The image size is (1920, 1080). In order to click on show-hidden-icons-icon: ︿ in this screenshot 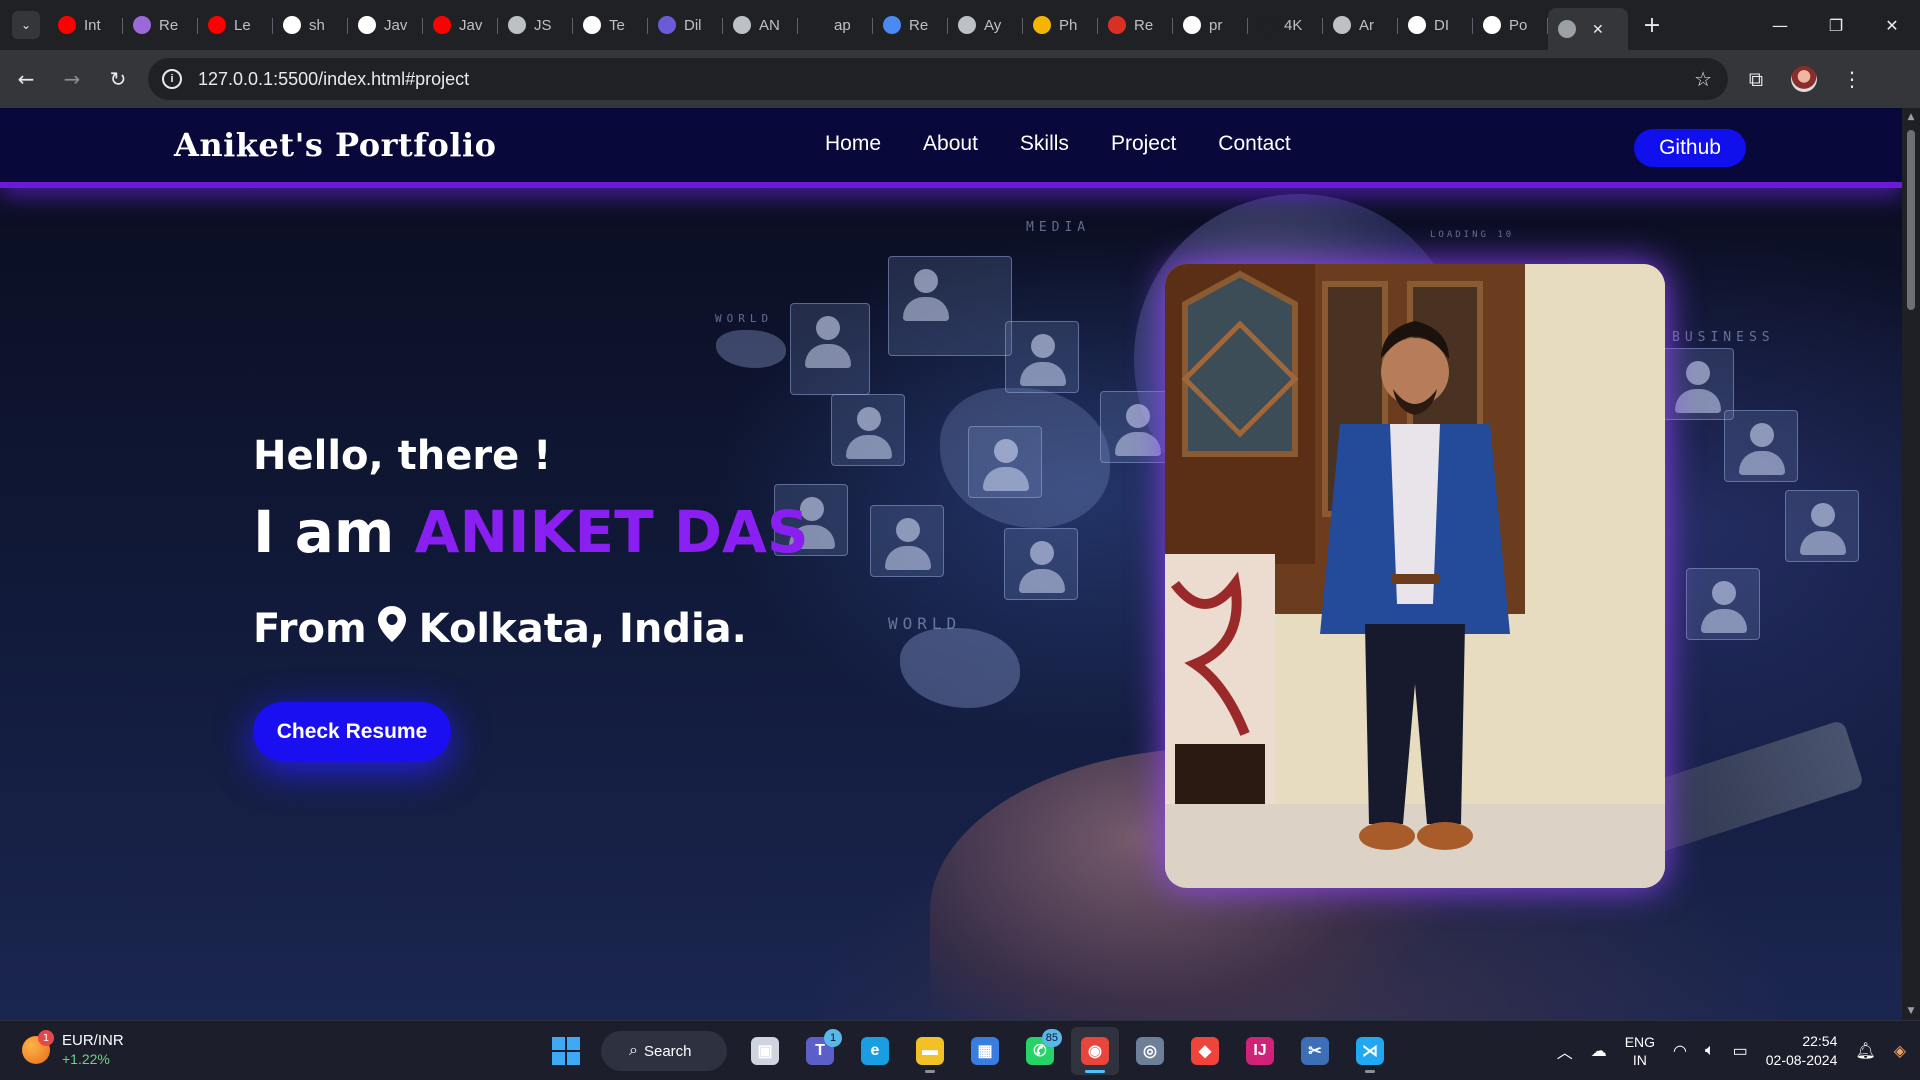, I will do `click(1565, 1051)`.